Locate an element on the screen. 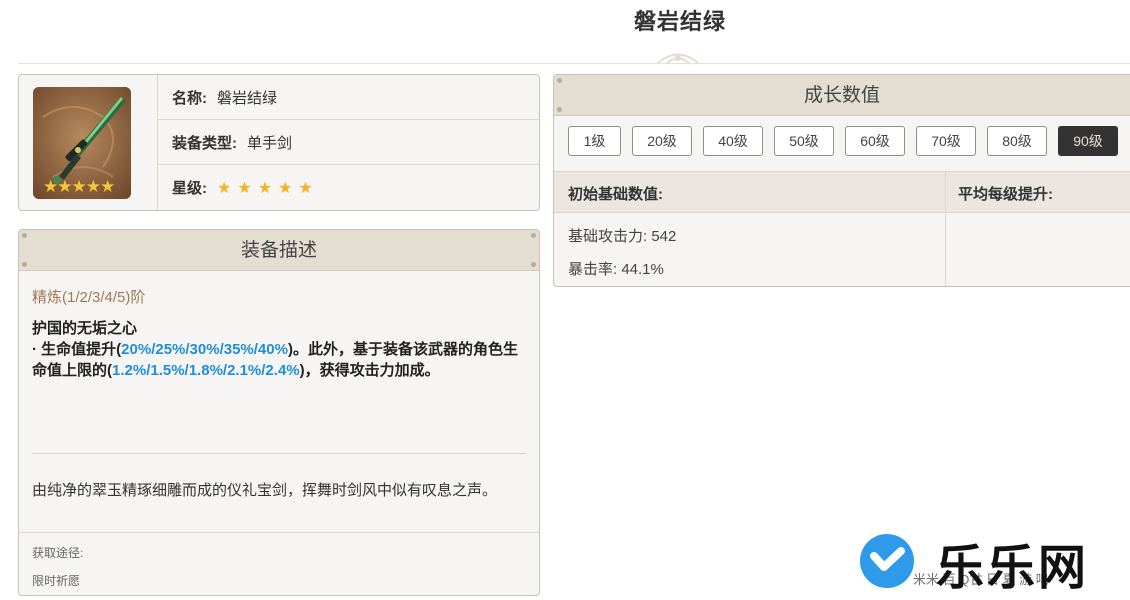 The image size is (1130, 600). type-label: 装备类型: is located at coordinates (204, 143).